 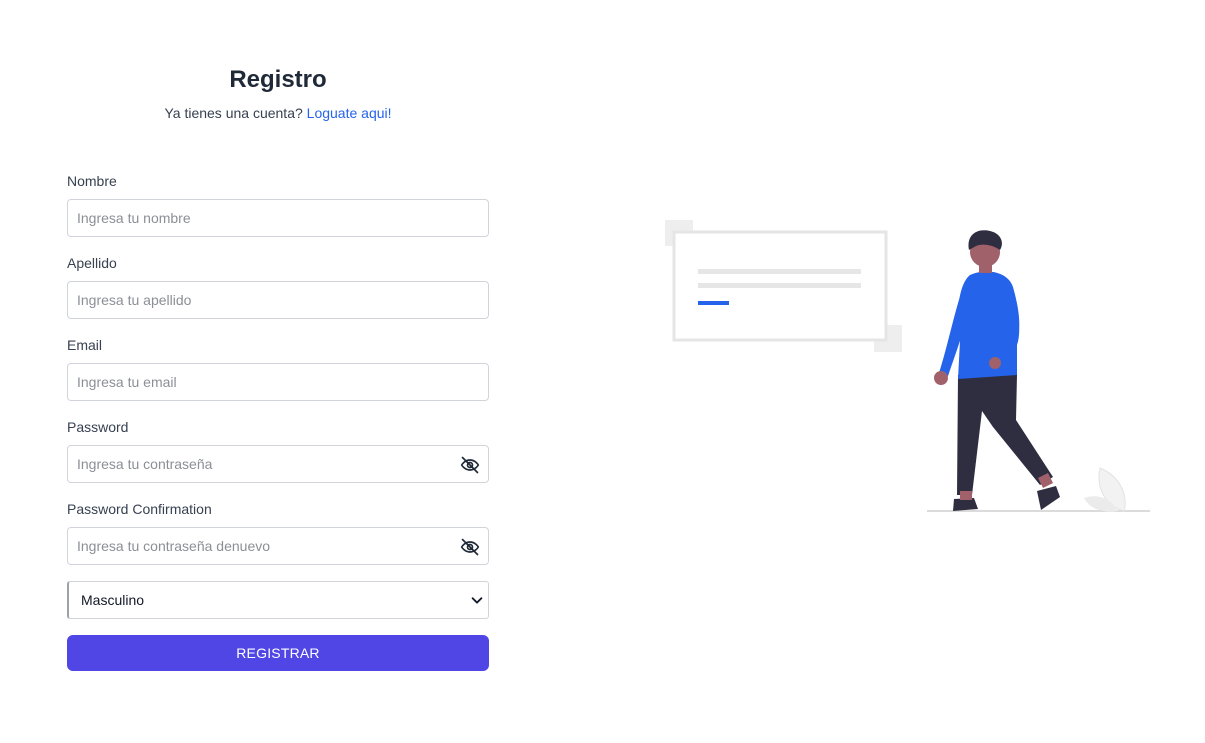 I want to click on page-title: Registro, so click(x=278, y=79).